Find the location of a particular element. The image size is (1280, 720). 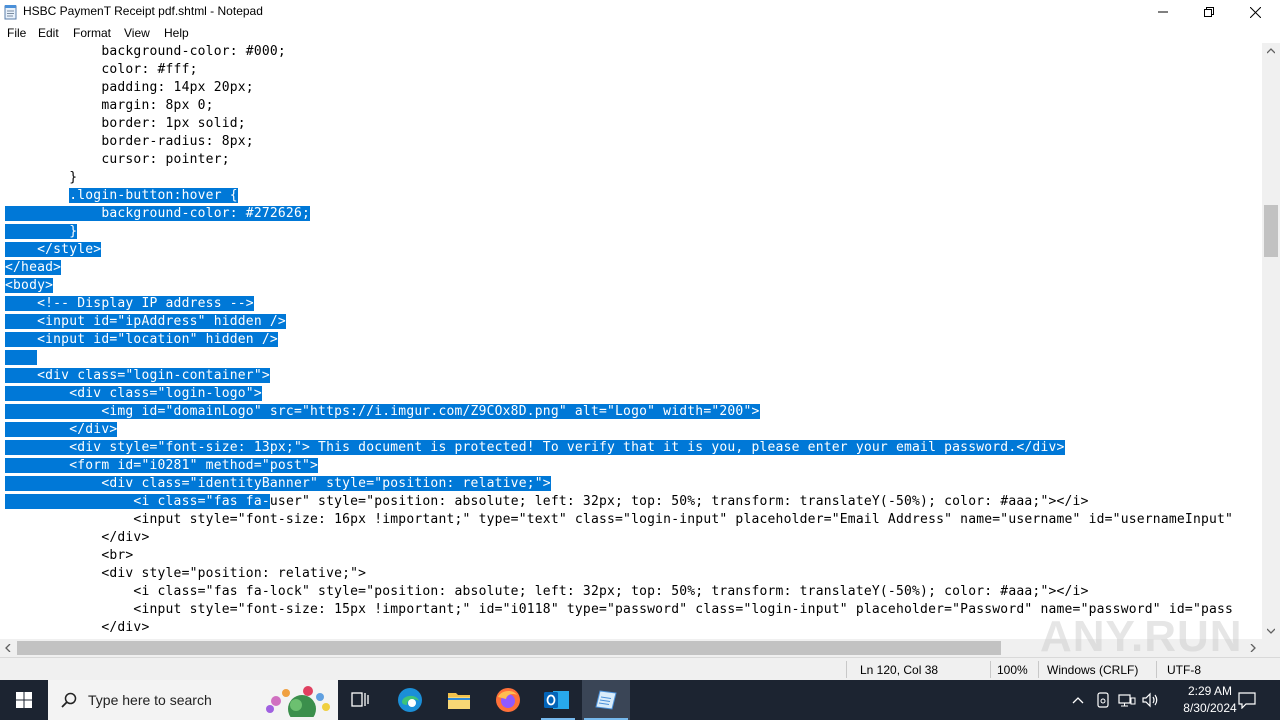

code-text: cursor: pointer; is located at coordinates (117, 159).